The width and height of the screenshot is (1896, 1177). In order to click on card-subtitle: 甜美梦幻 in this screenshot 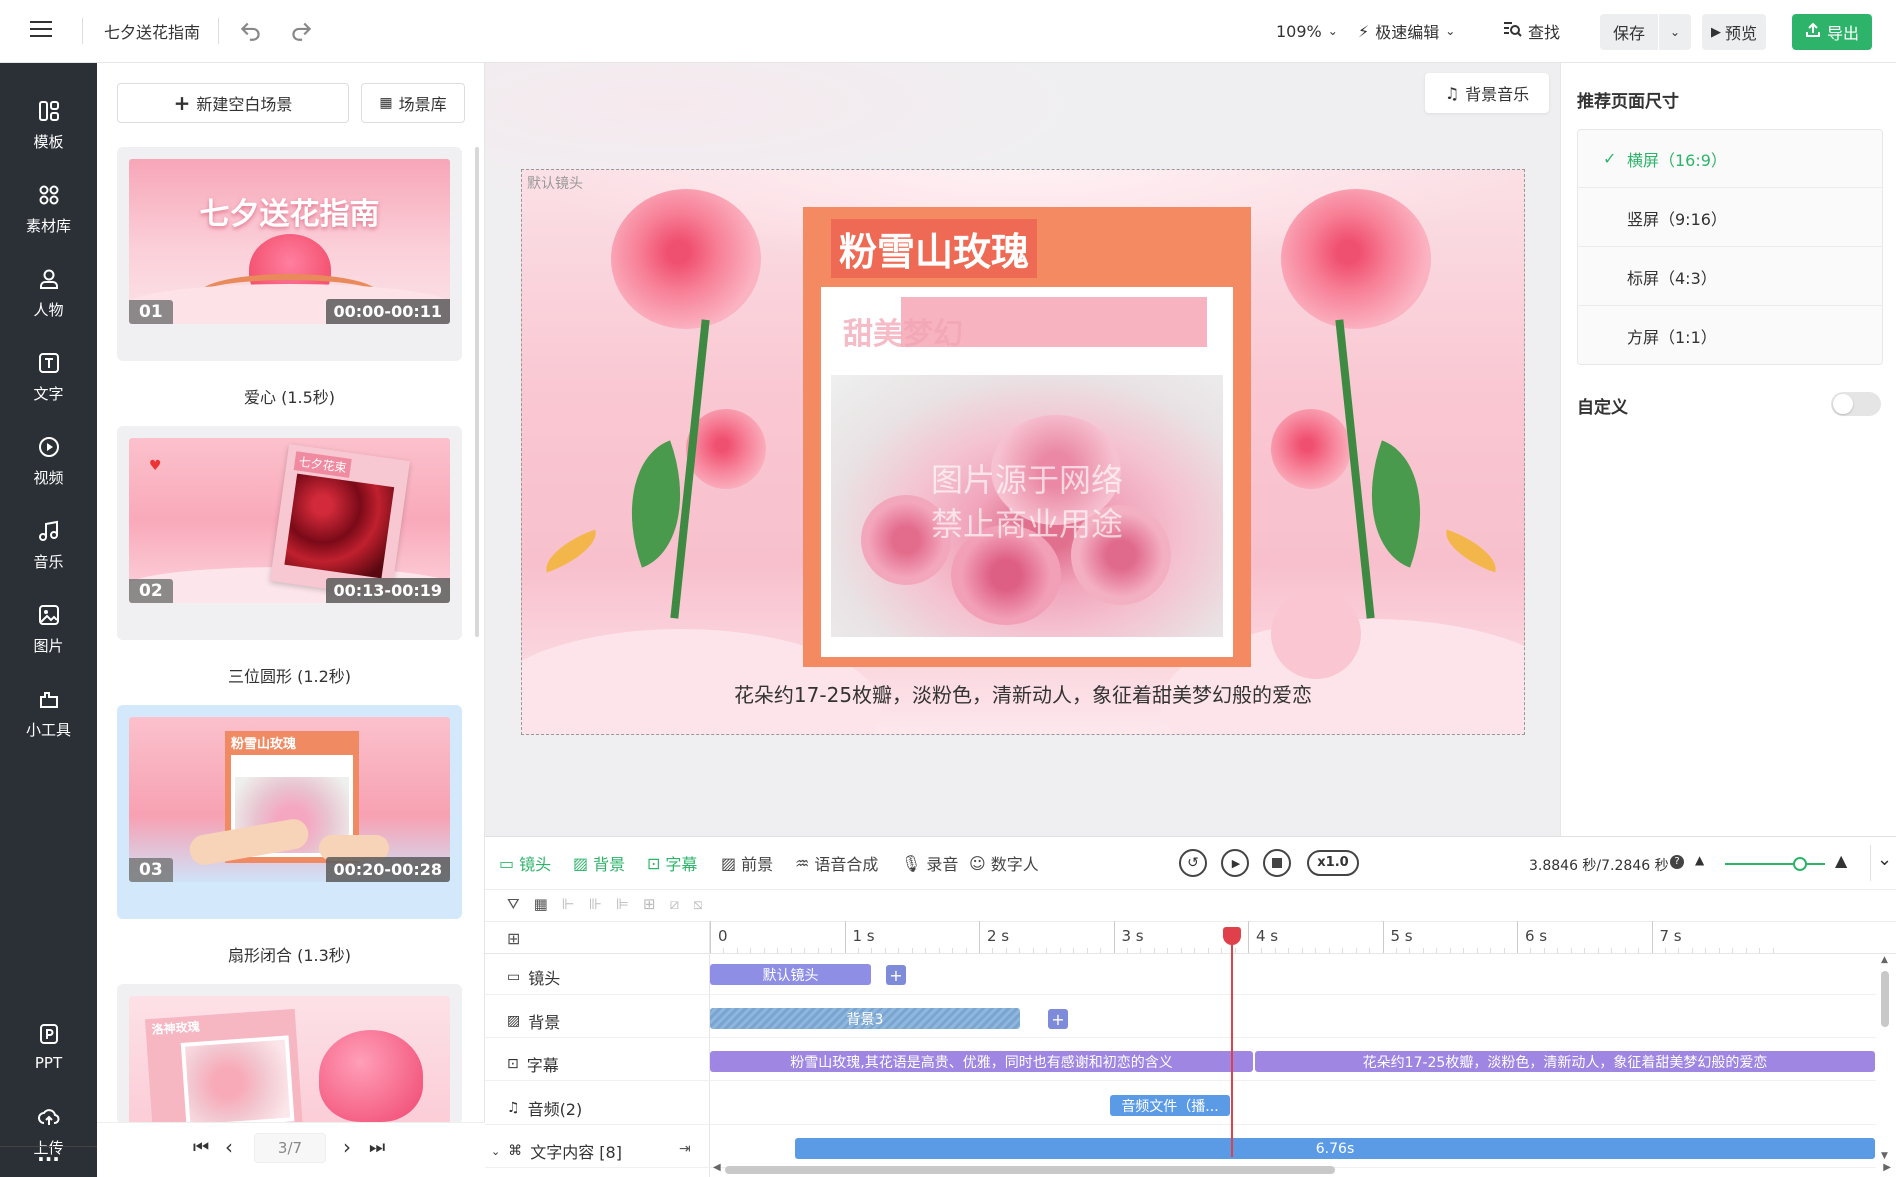, I will do `click(903, 331)`.